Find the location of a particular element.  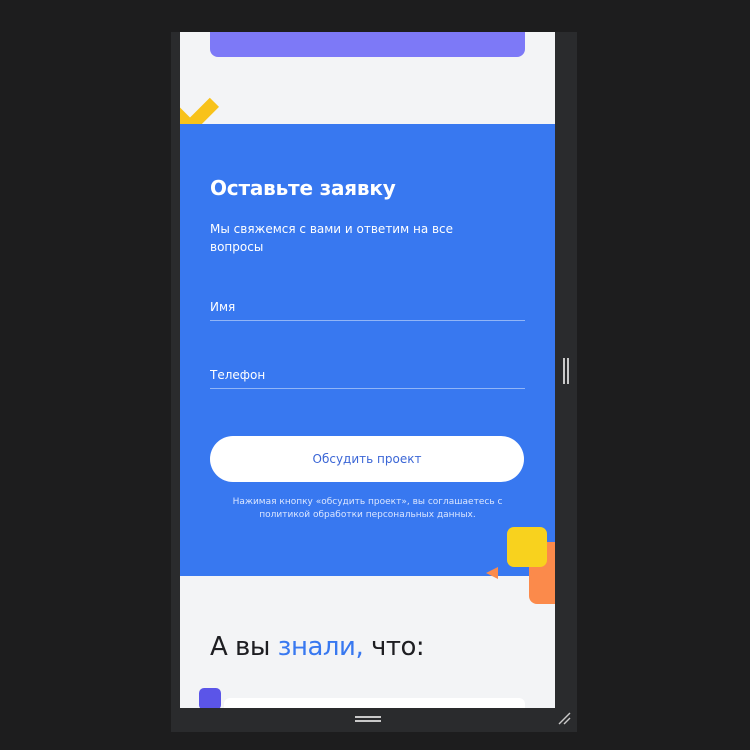

discuss-project-button: Обсудить проект is located at coordinates (367, 459).